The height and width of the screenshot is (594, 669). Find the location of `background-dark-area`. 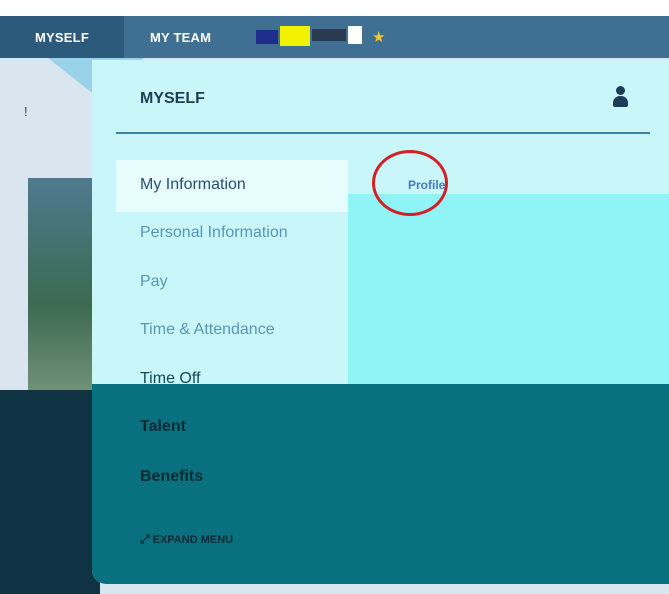

background-dark-area is located at coordinates (50, 492).